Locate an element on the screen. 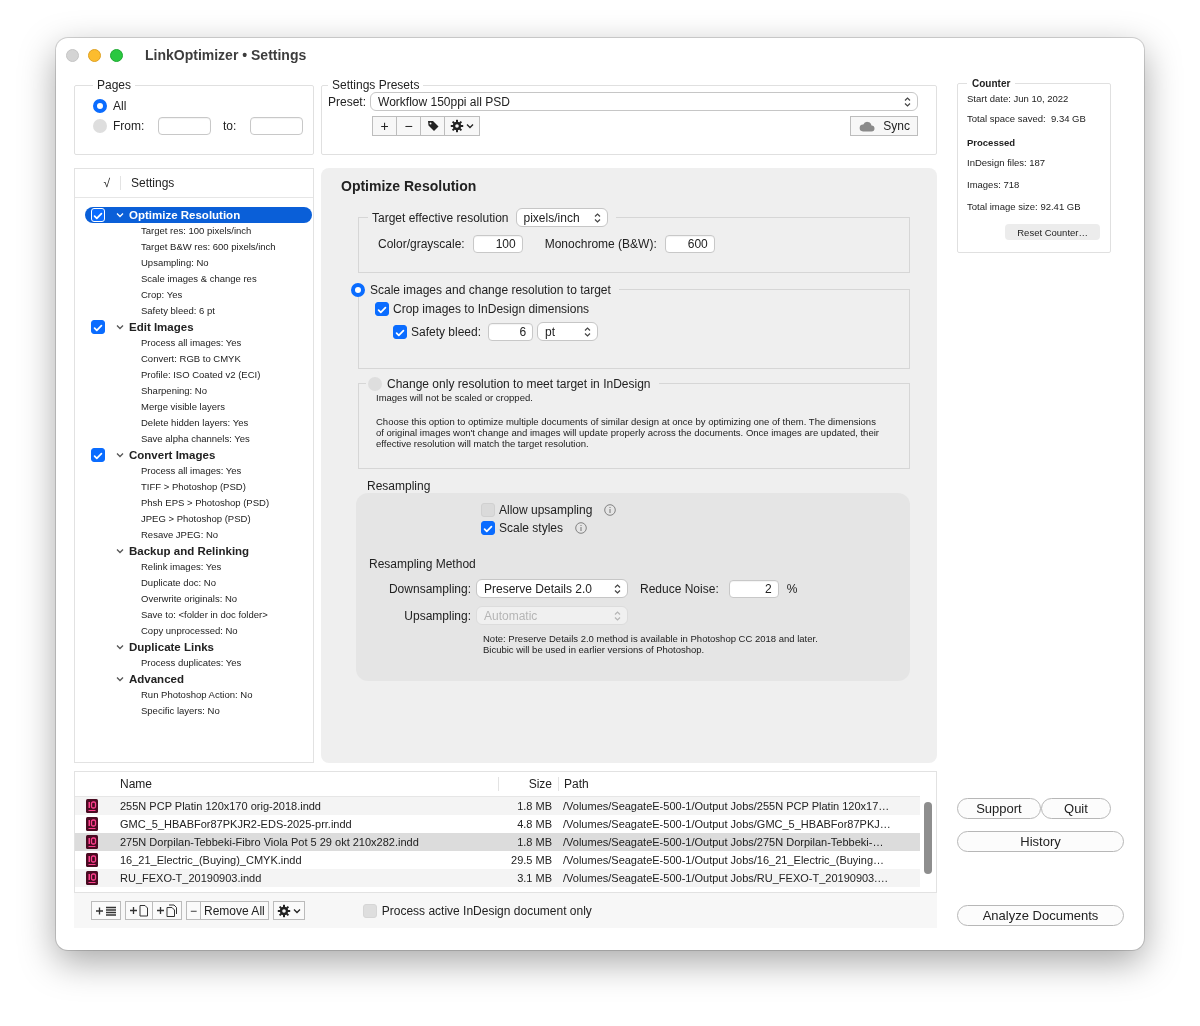 Image resolution: width=1200 pixels, height=1026 pixels. tree-row: Optimize Resolution is located at coordinates (198, 215).